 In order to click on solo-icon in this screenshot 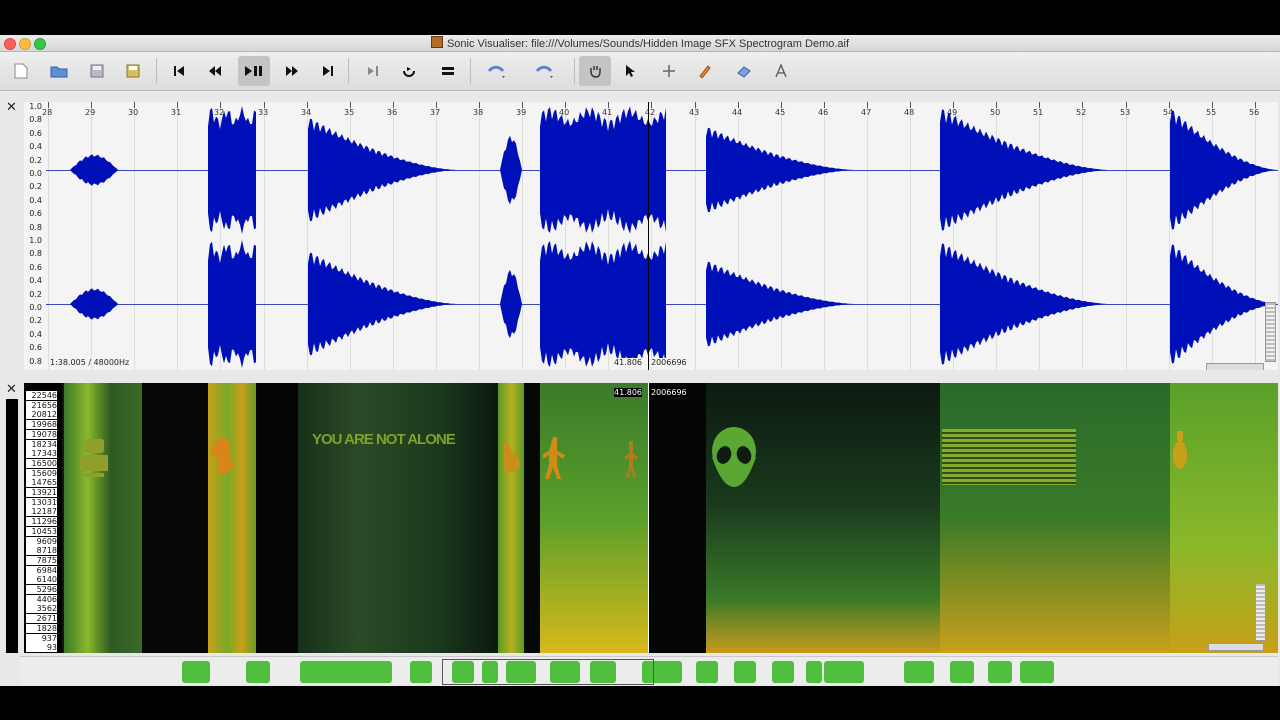, I will do `click(448, 71)`.